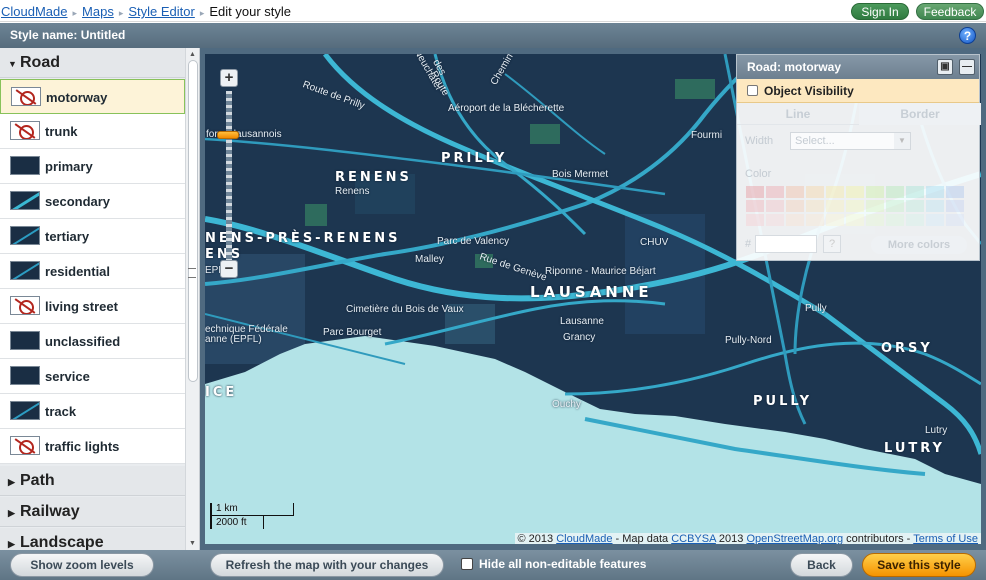  Describe the element at coordinates (920, 114) in the screenshot. I see `tab-border: Border` at that location.